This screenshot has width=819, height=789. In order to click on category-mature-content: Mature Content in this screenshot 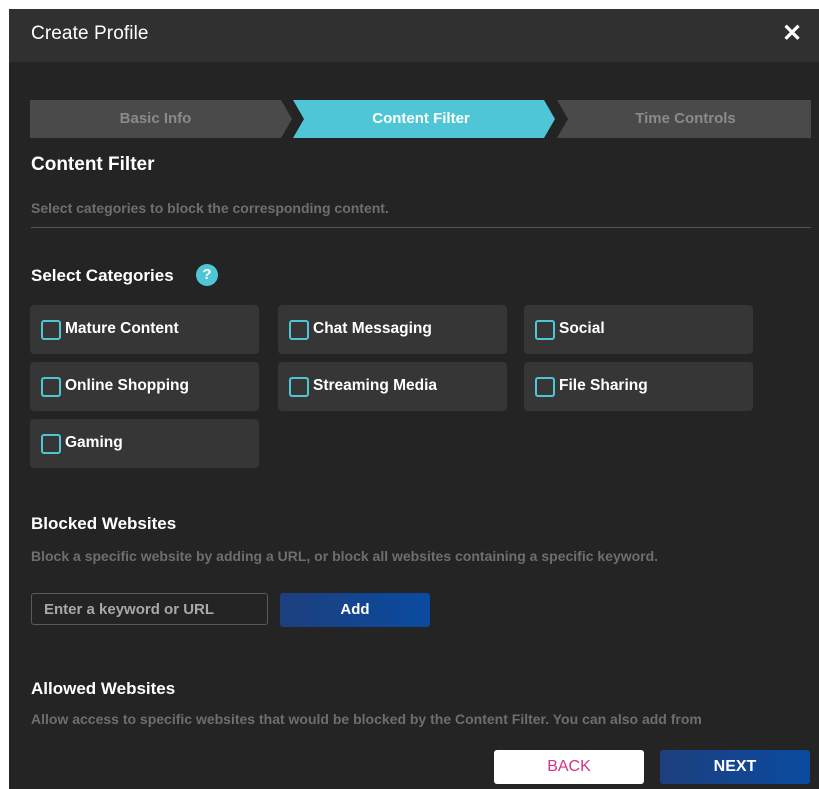, I will do `click(144, 329)`.